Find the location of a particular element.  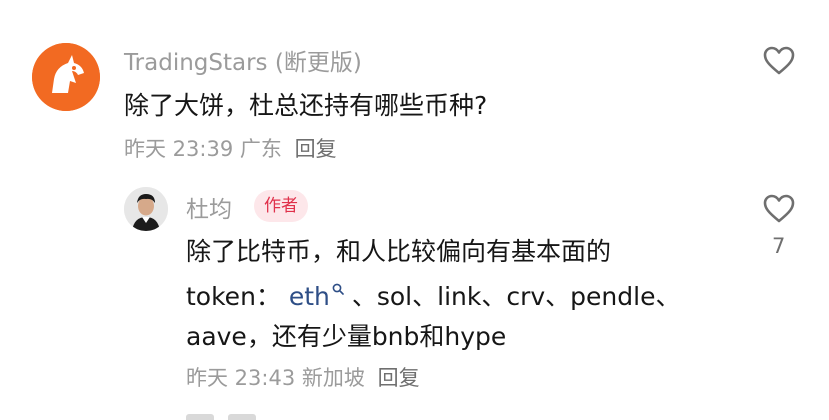

reply-reply-button: 回复 is located at coordinates (399, 378).